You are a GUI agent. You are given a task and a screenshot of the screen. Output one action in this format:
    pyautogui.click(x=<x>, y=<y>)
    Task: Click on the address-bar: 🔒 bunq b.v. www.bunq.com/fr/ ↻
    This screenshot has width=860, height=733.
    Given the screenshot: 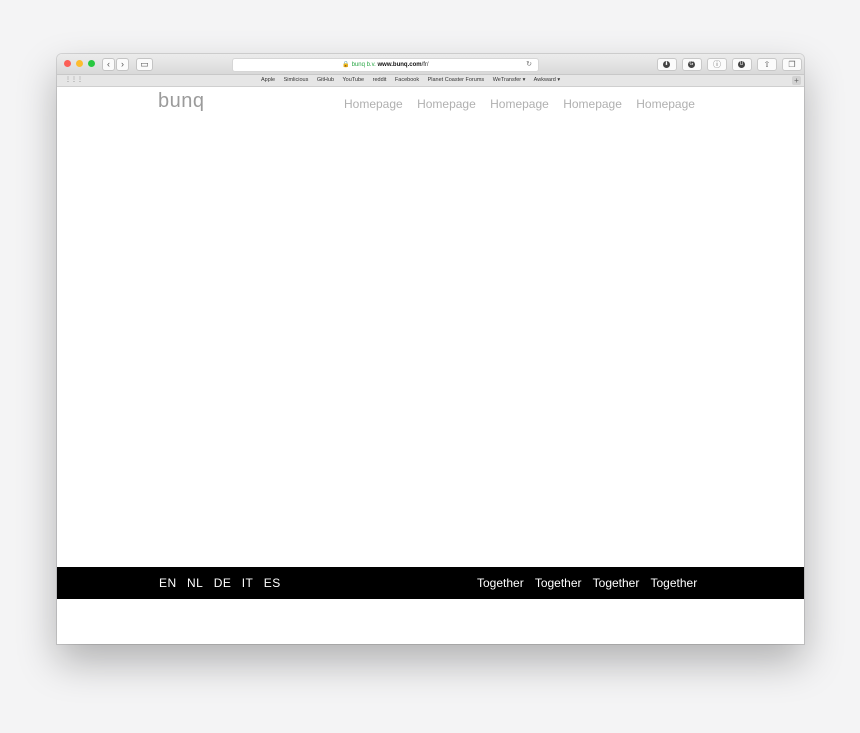 What is the action you would take?
    pyautogui.click(x=385, y=65)
    